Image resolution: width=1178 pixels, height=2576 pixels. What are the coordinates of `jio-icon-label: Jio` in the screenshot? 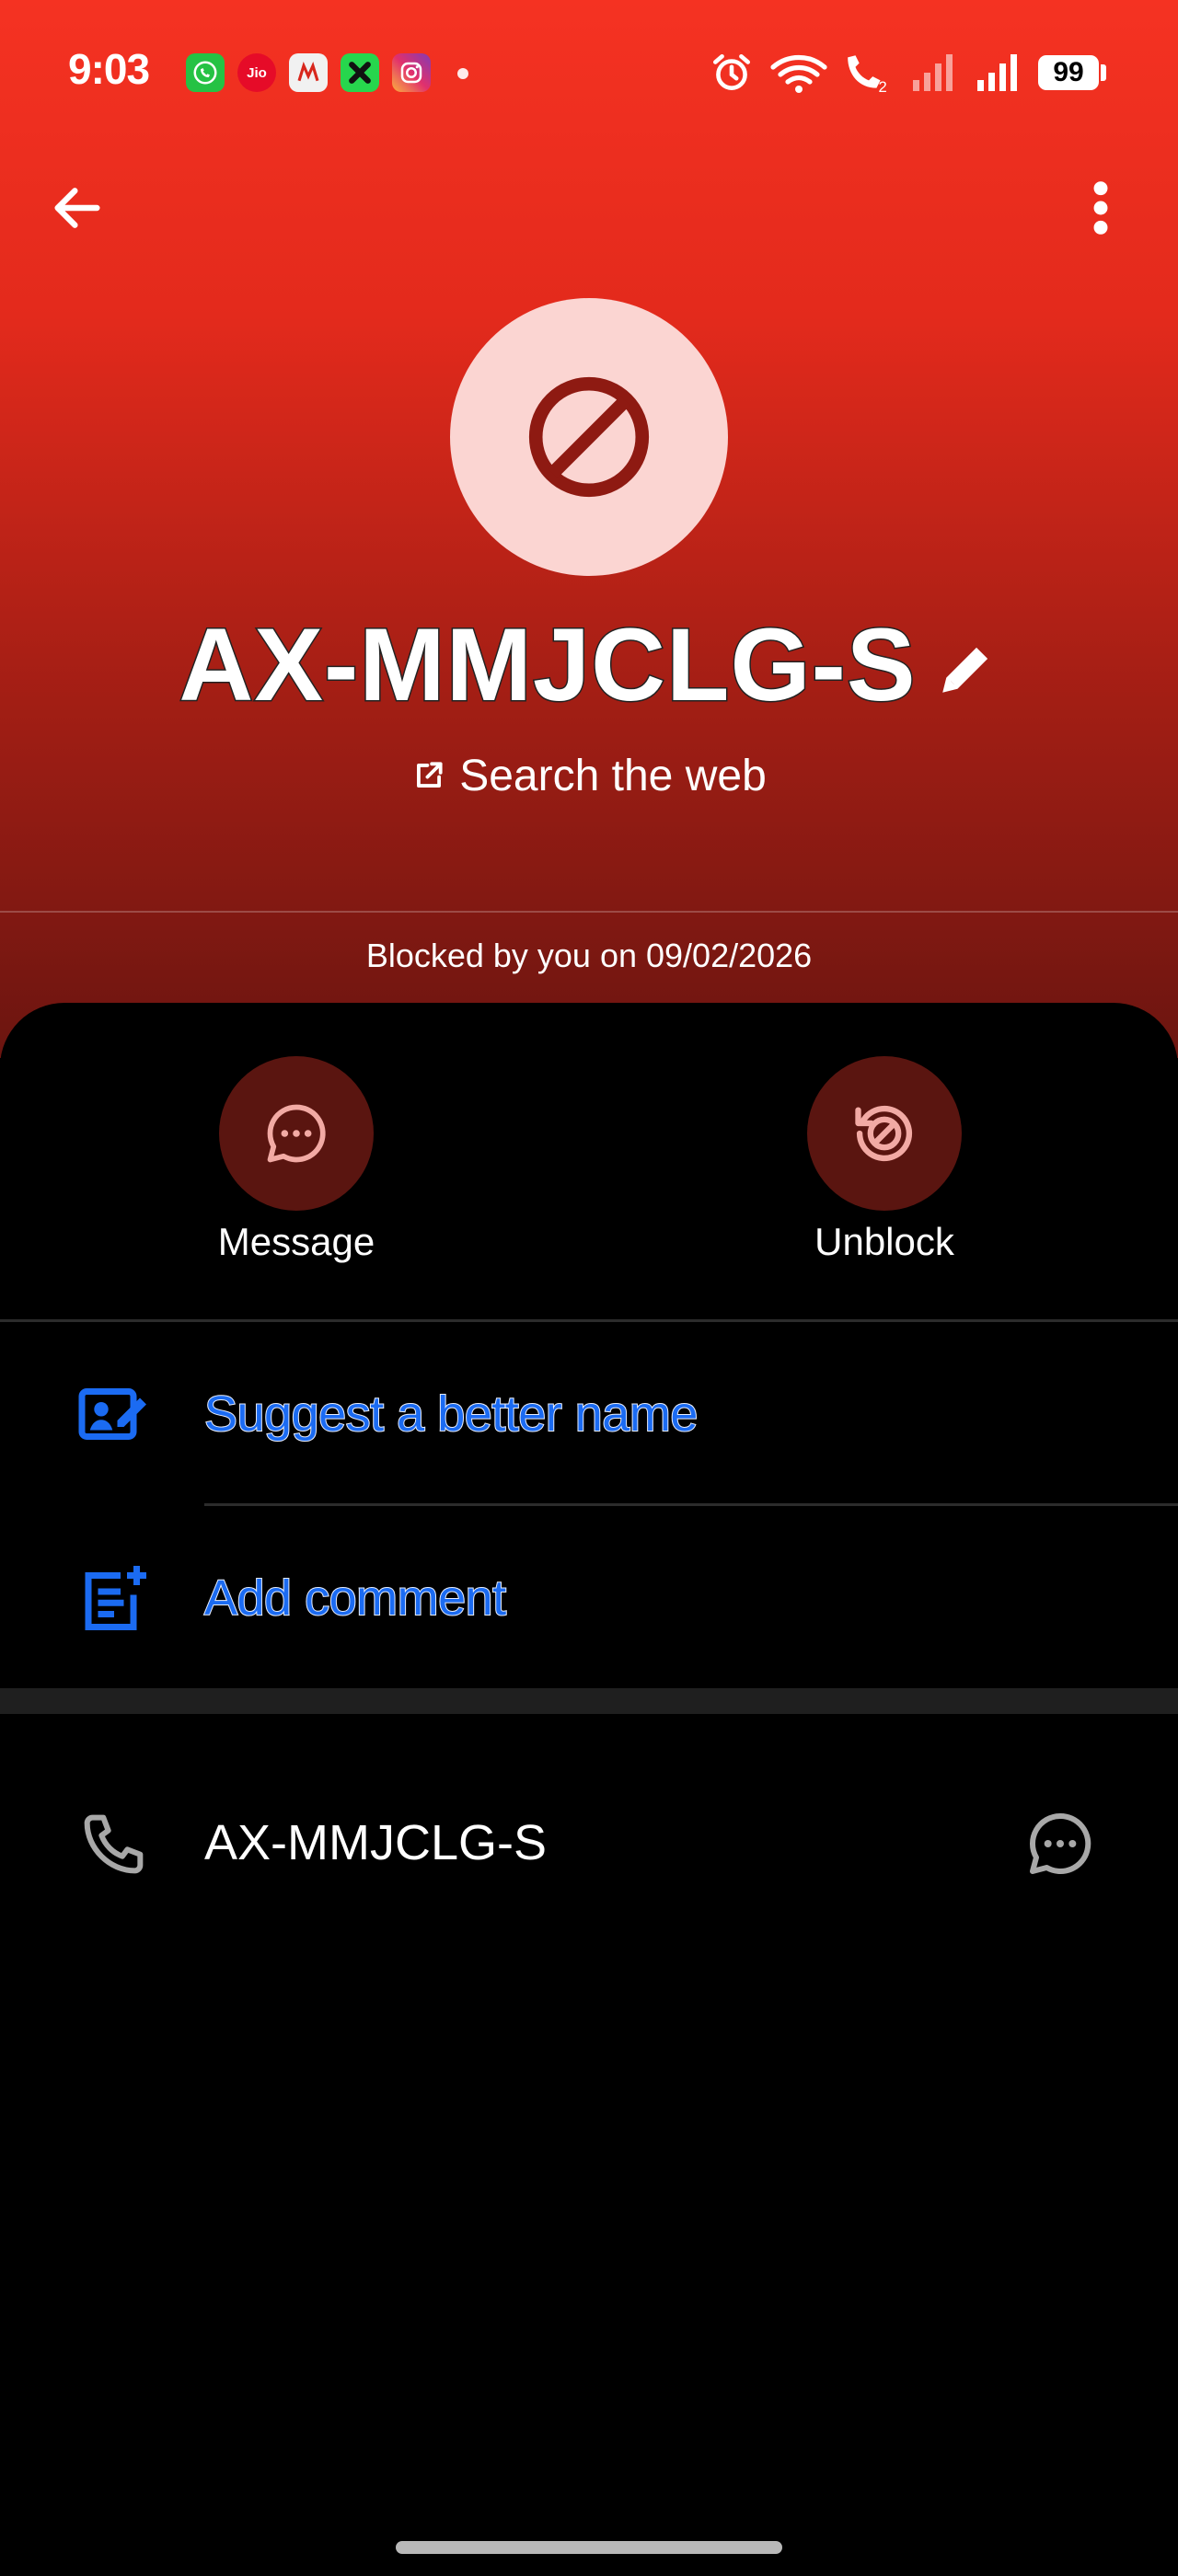 It's located at (257, 72).